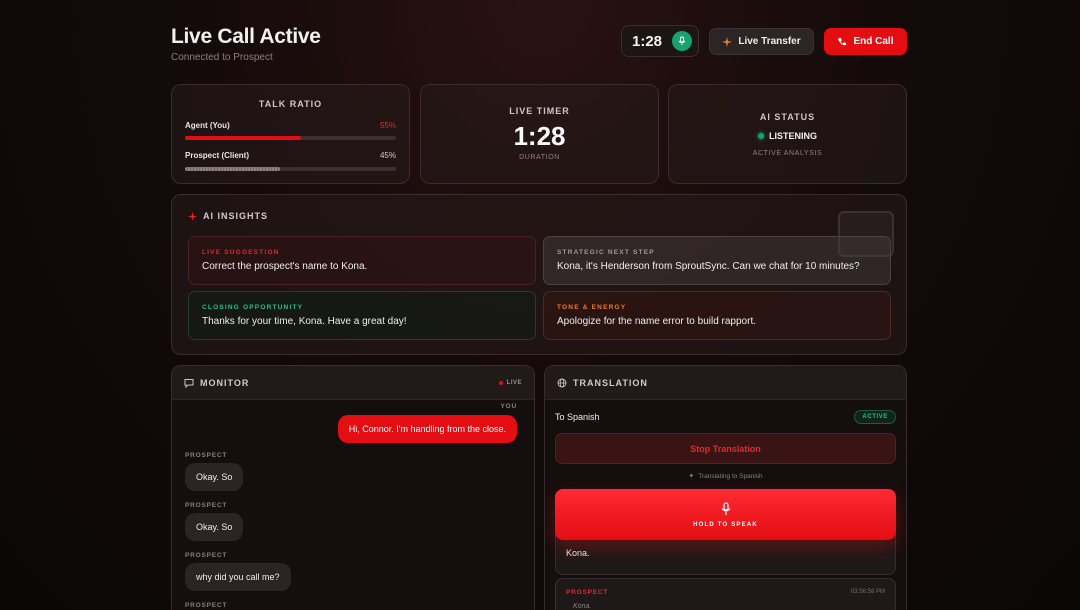 The width and height of the screenshot is (1080, 610). I want to click on agent-bar-fill, so click(243, 138).